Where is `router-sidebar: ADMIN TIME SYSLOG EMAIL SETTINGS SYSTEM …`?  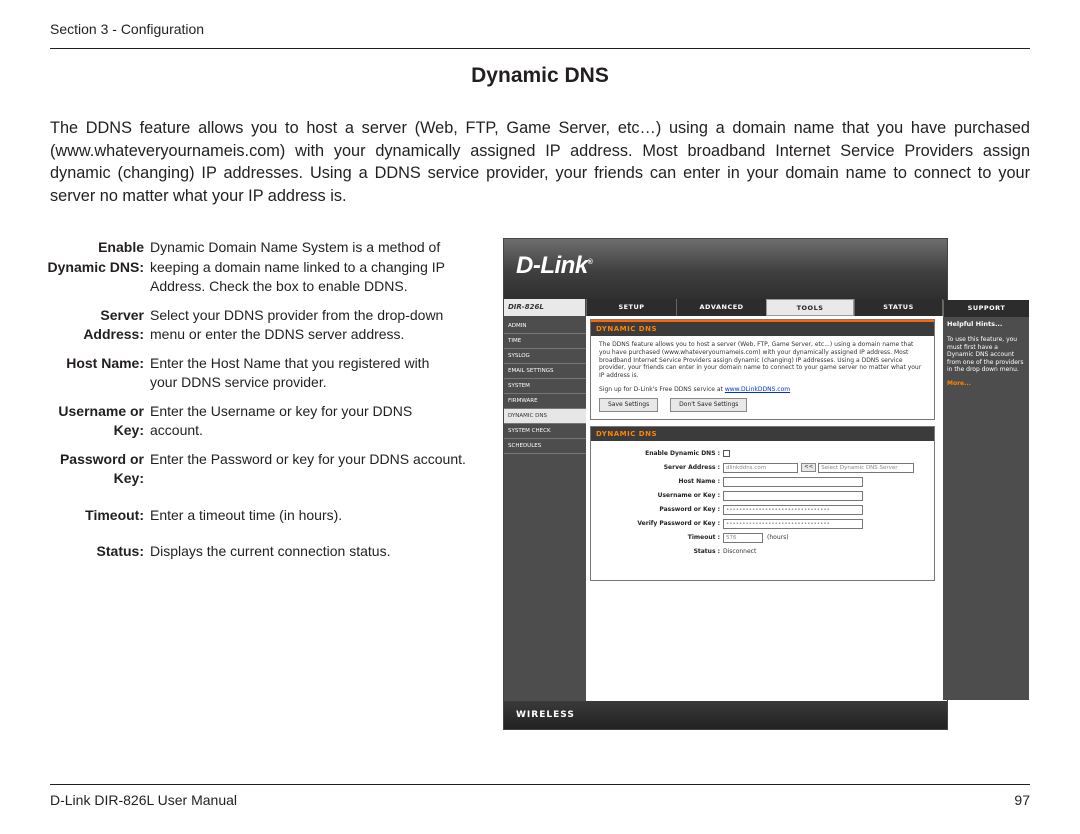
router-sidebar: ADMIN TIME SYSLOG EMAIL SETTINGS SYSTEM … is located at coordinates (545, 508).